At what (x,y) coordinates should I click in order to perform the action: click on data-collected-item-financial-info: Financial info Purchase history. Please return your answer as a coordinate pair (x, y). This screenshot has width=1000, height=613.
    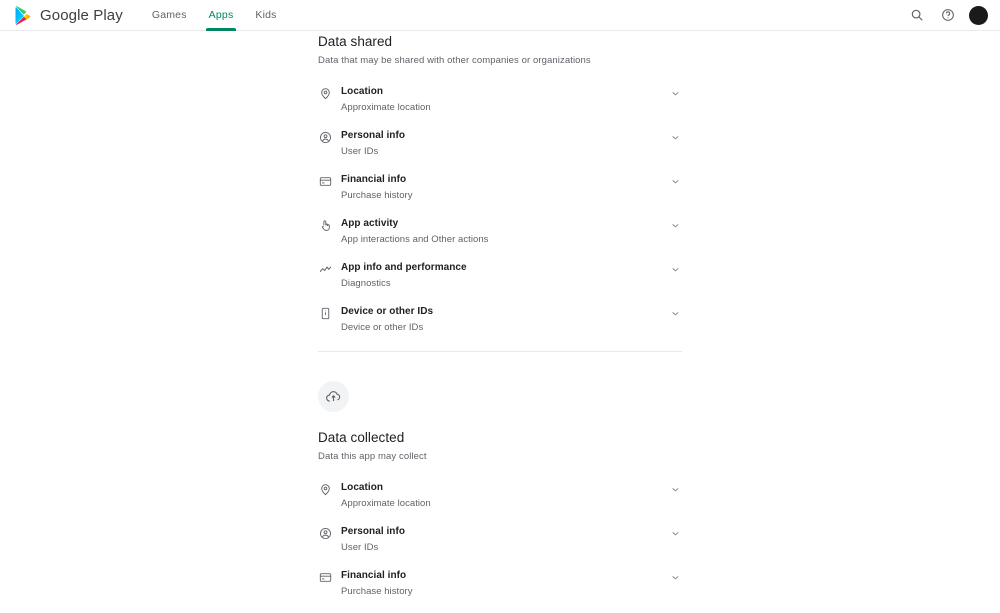
    Looking at the image, I should click on (500, 586).